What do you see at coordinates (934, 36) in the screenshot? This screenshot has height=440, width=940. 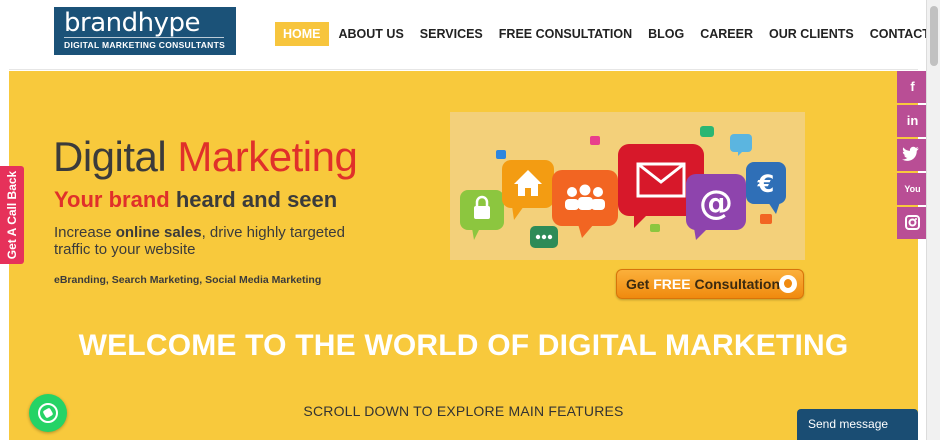 I see `scrollbar-thumb` at bounding box center [934, 36].